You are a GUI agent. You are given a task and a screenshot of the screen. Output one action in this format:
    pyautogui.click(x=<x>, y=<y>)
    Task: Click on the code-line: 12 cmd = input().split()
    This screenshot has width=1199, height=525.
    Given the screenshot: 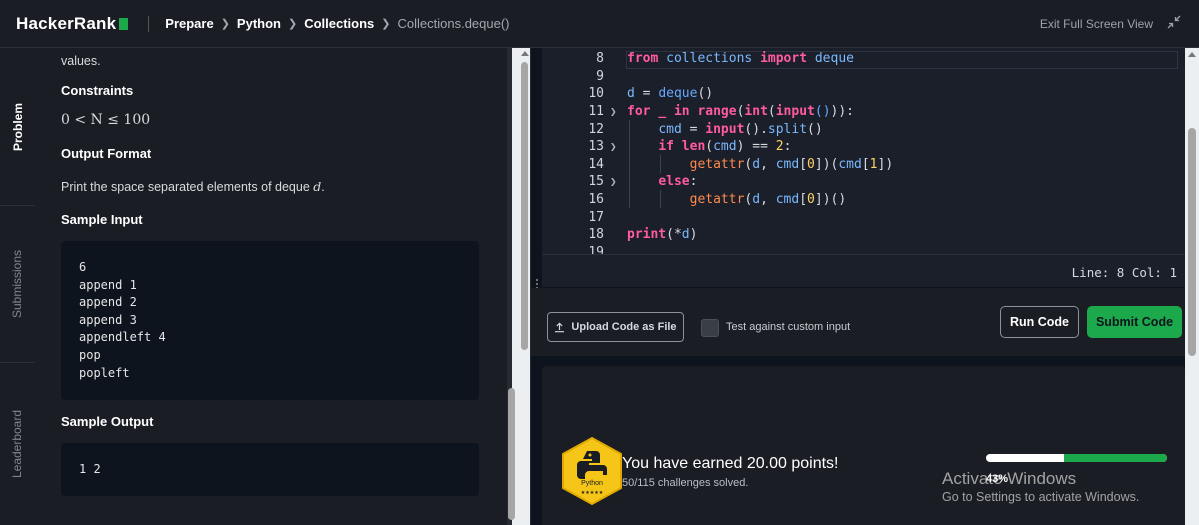 What is the action you would take?
    pyautogui.click(x=863, y=129)
    